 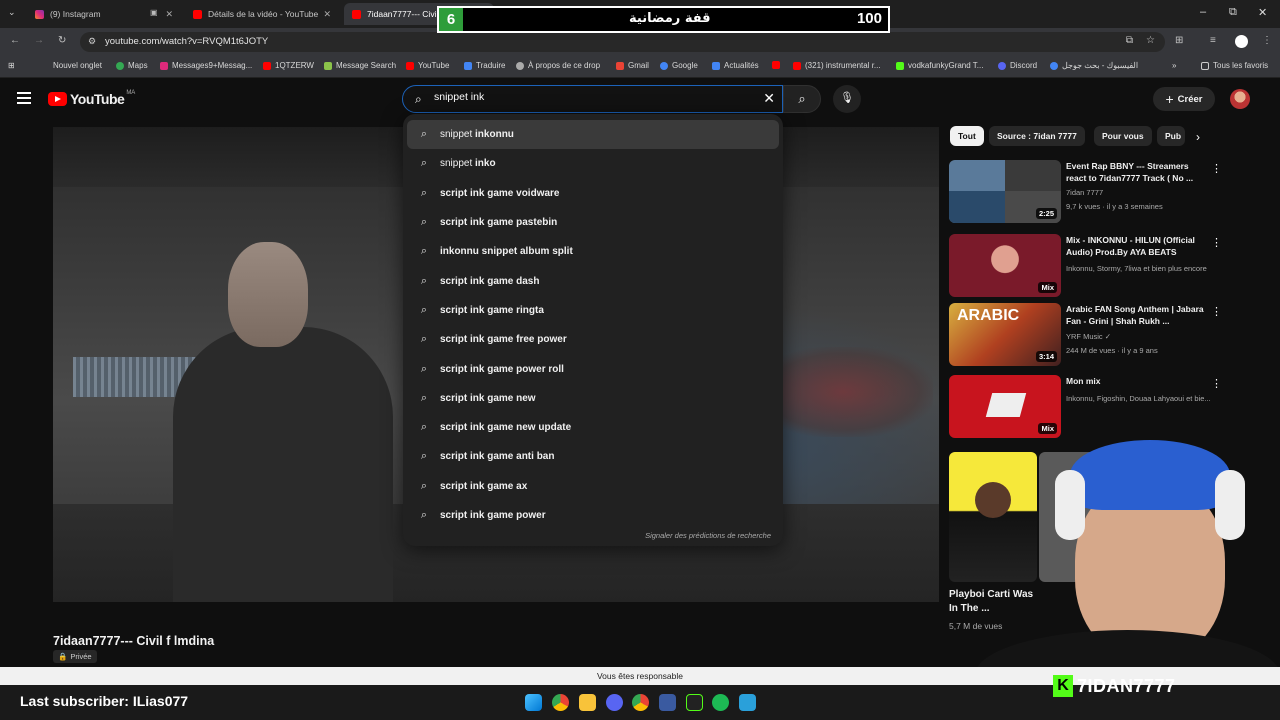 I want to click on search-button: ⌕, so click(x=802, y=99).